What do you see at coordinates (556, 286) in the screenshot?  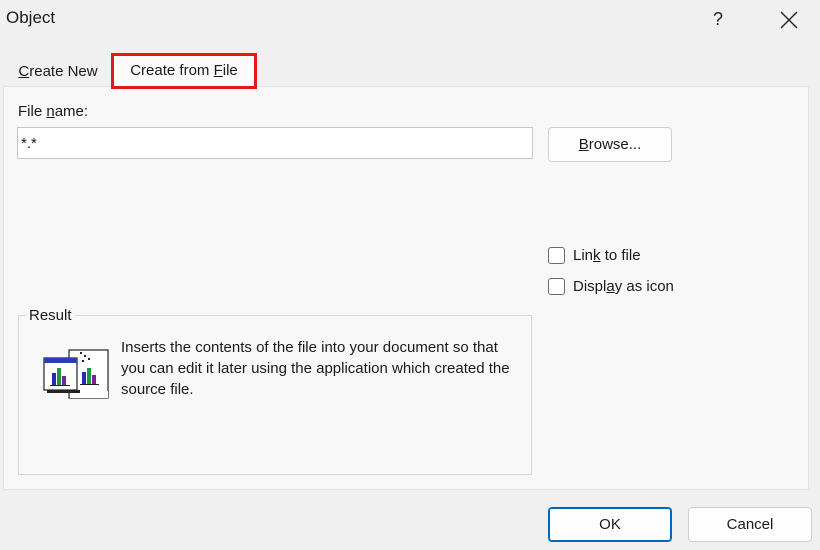 I see `display-as-icon-checkbox` at bounding box center [556, 286].